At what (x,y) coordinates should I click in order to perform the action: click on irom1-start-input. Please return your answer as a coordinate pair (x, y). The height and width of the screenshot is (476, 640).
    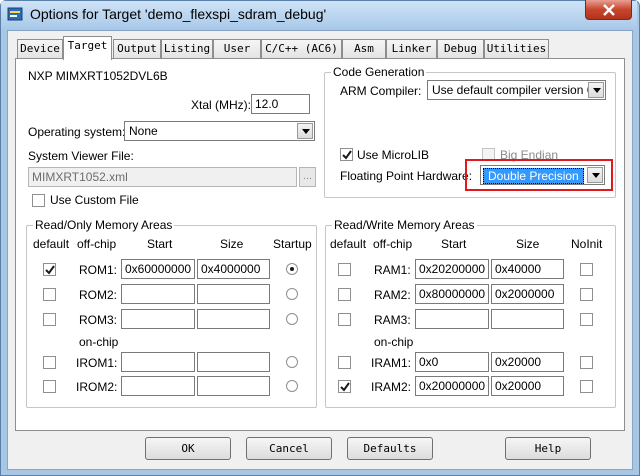
    Looking at the image, I should click on (158, 362).